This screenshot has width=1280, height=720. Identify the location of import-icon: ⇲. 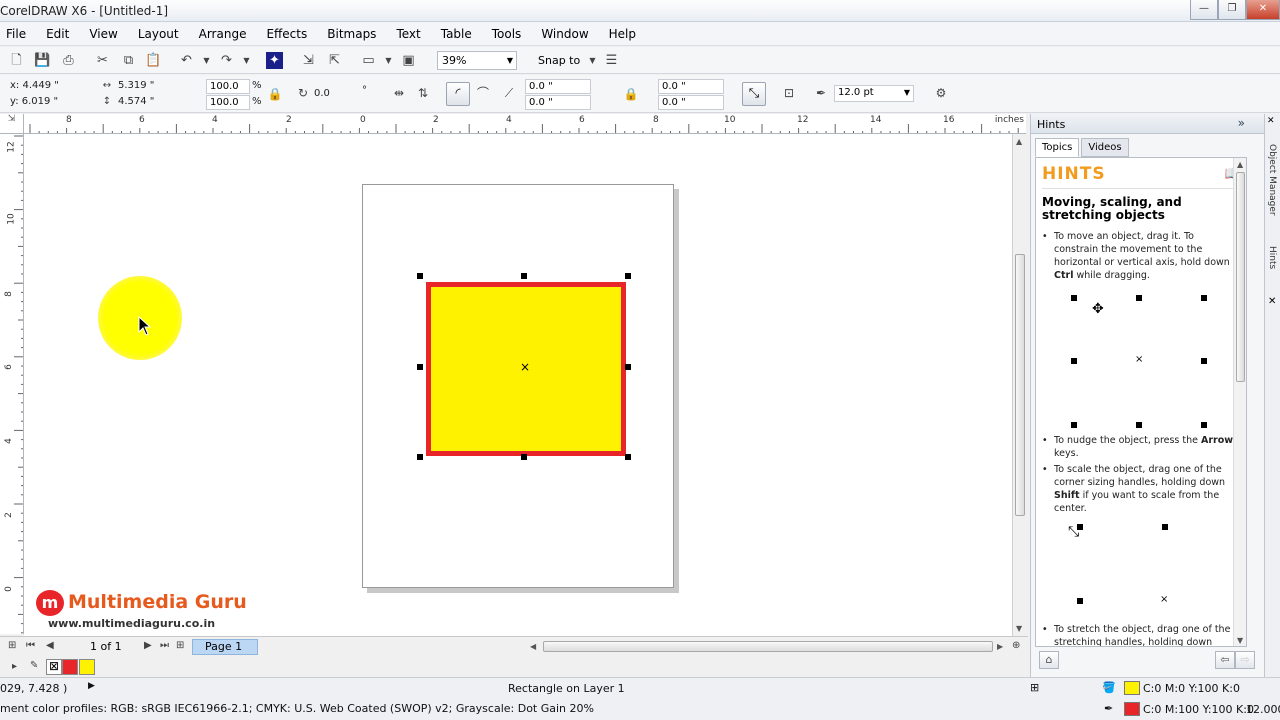
(308, 60).